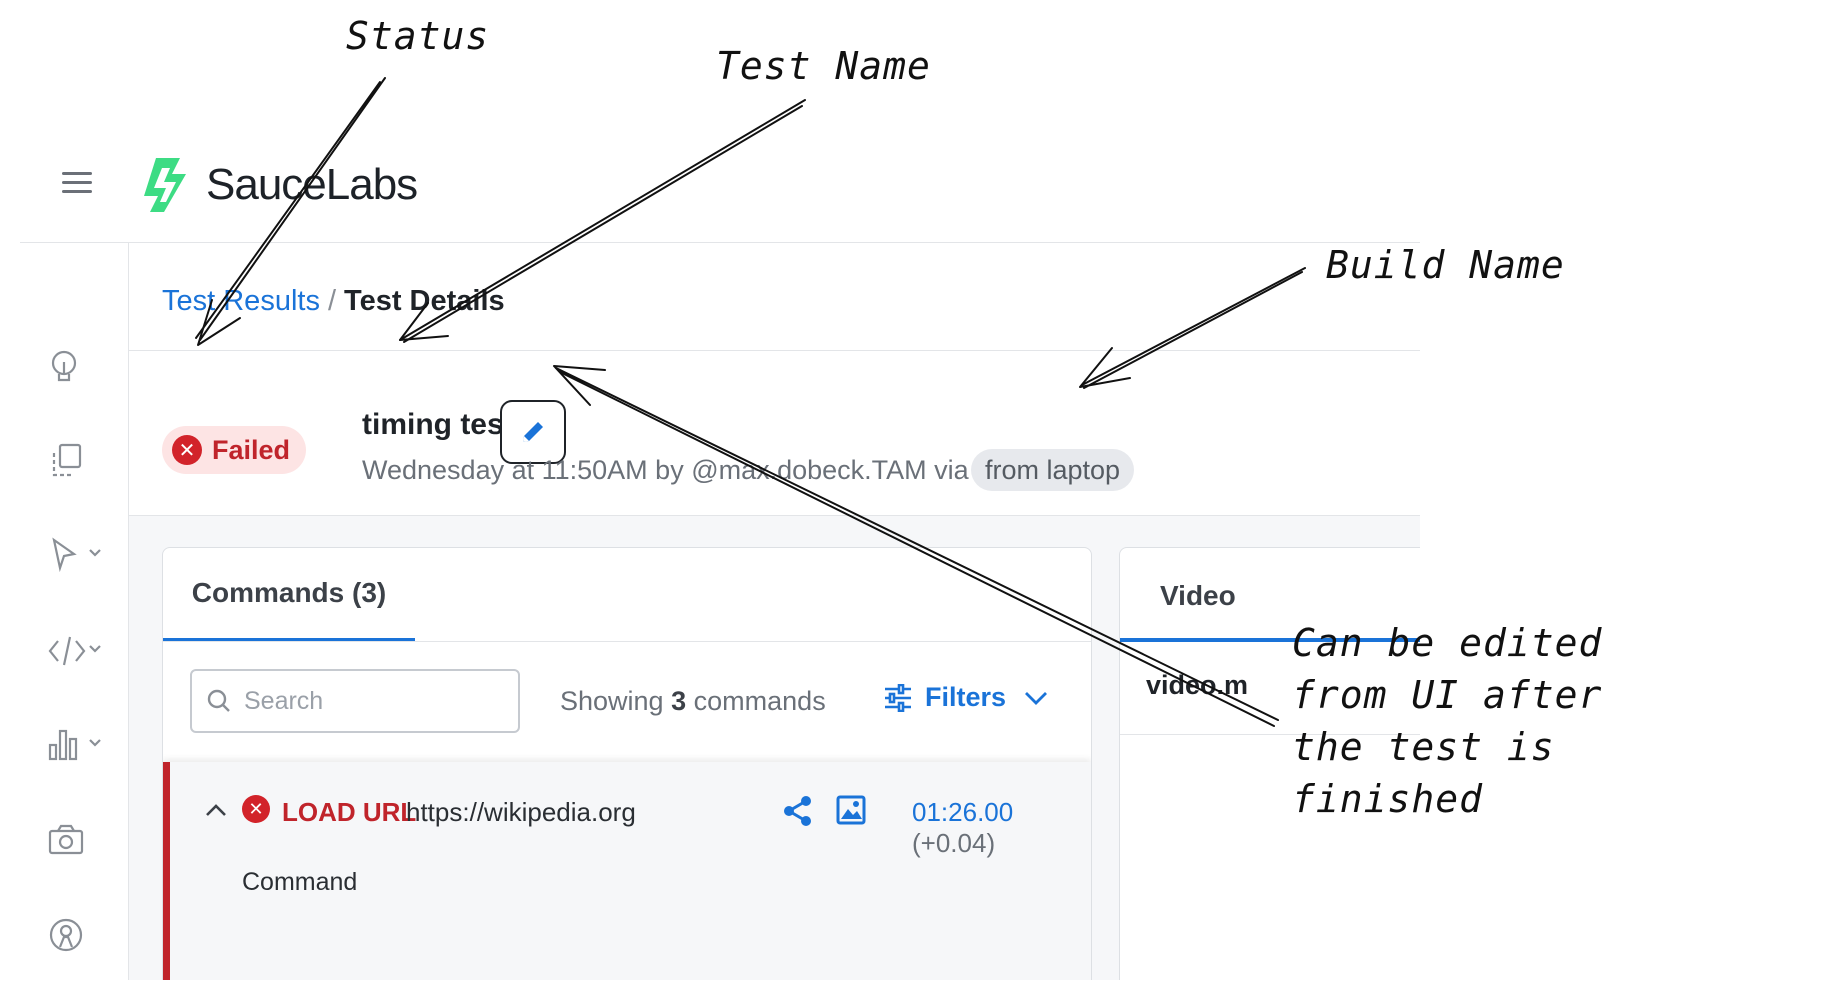 This screenshot has width=1835, height=995. Describe the element at coordinates (83, 559) in the screenshot. I see `cursor-icon` at that location.